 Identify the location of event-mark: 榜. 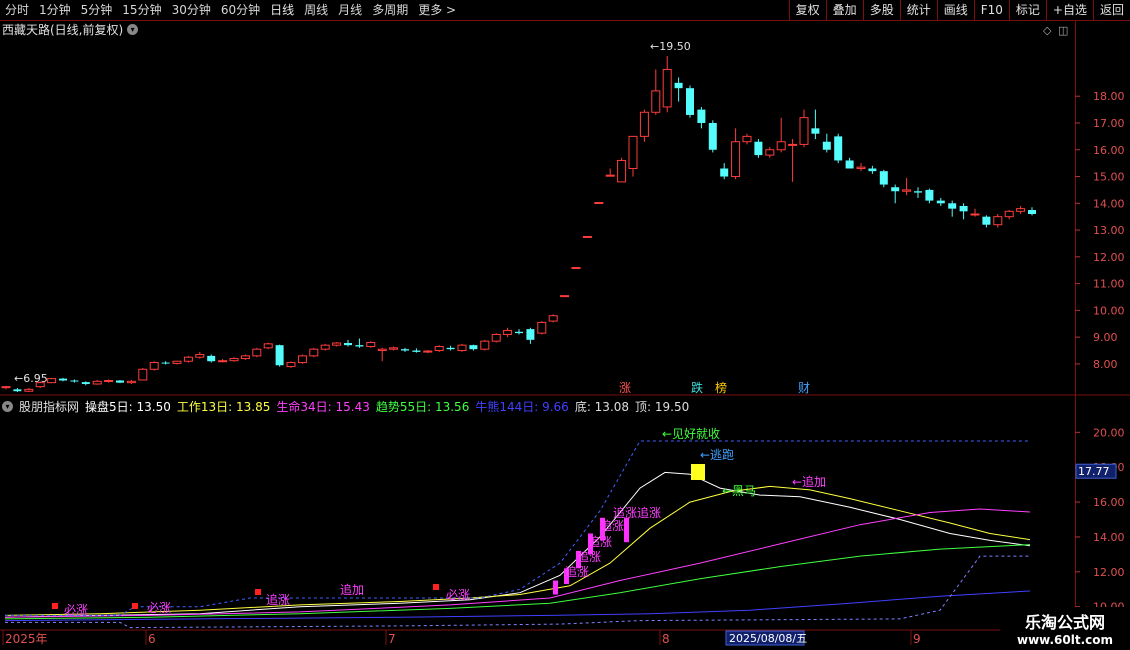
(721, 387).